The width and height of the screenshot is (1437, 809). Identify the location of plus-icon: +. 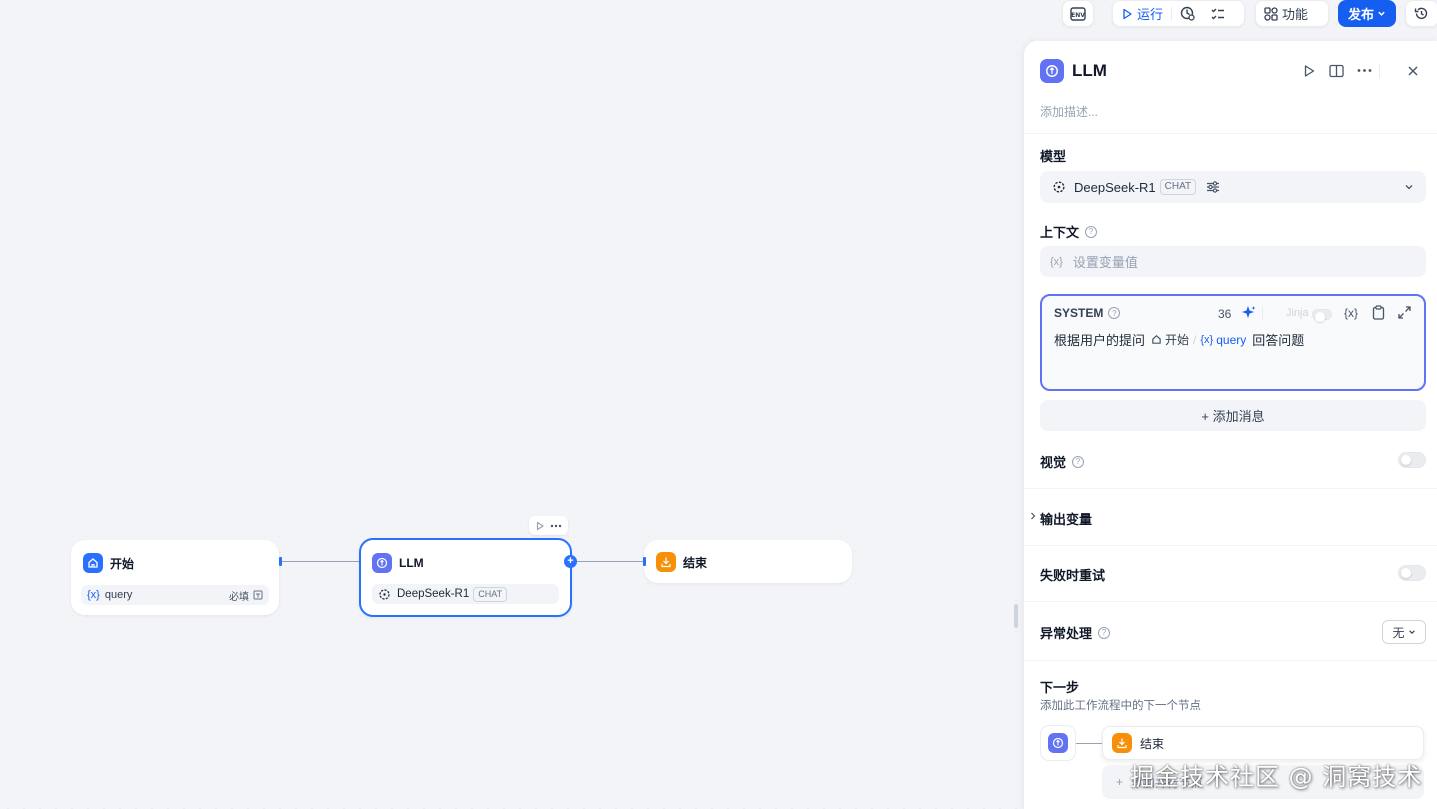
(1120, 782).